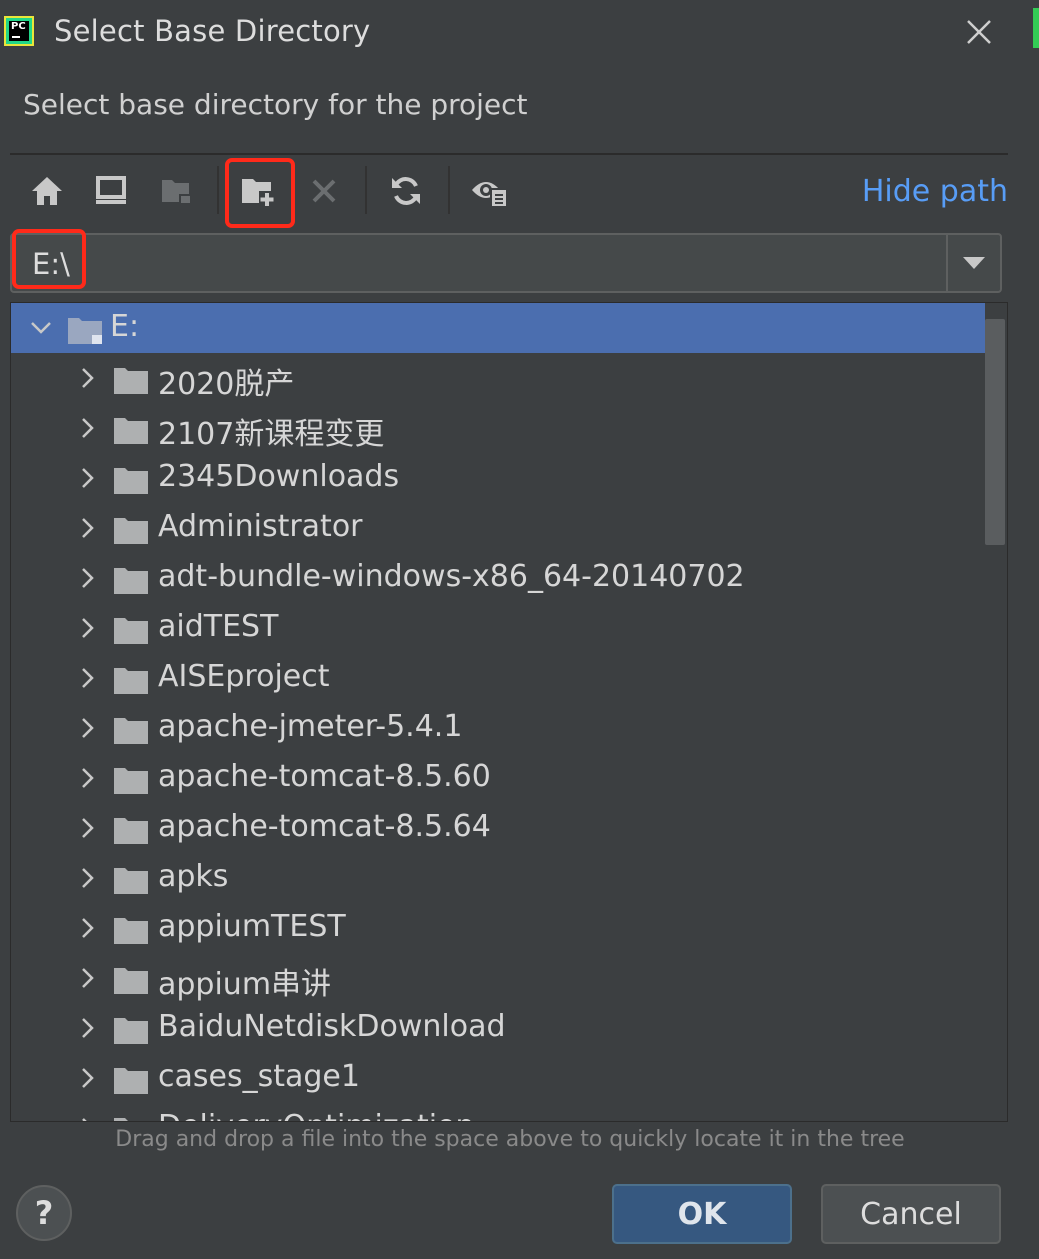 This screenshot has width=1039, height=1259. Describe the element at coordinates (406, 191) in the screenshot. I see `refresh-button` at that location.